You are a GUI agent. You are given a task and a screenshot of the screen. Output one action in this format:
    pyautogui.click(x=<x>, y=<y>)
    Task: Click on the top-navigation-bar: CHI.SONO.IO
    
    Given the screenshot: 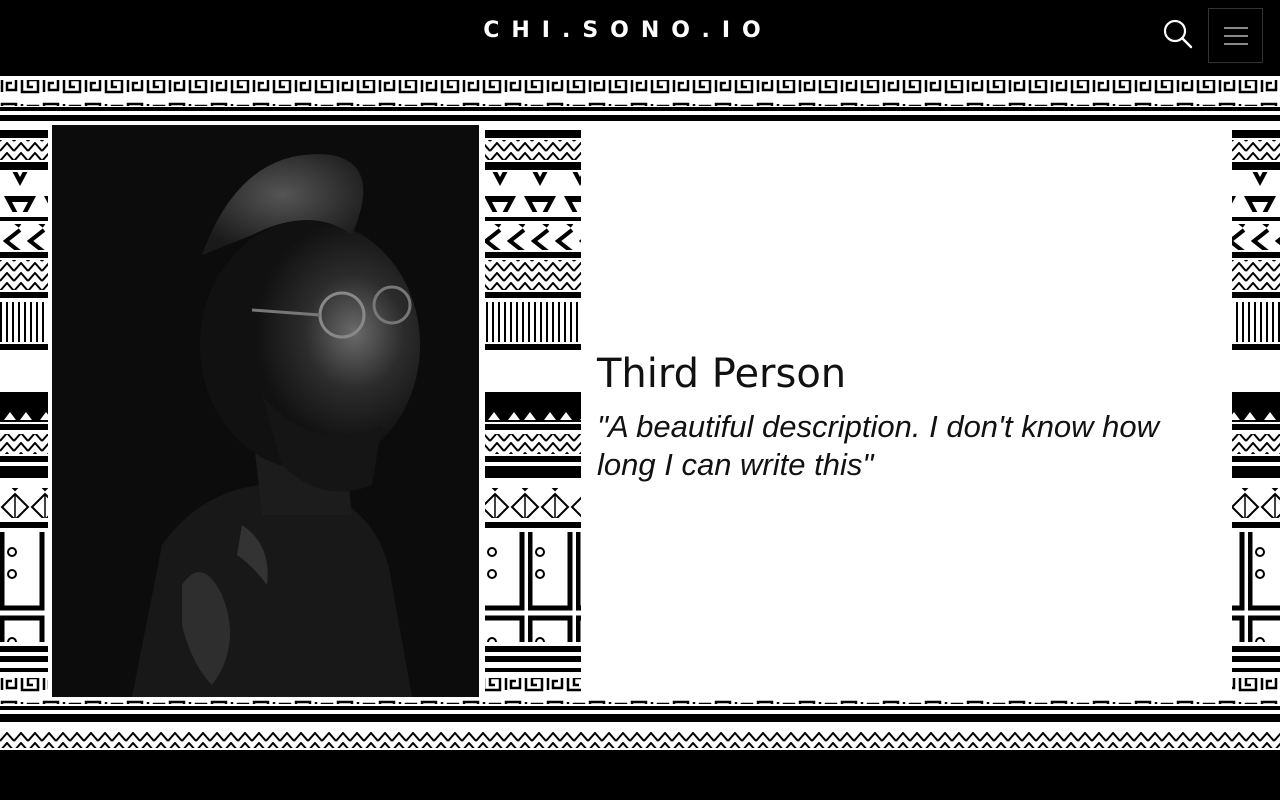 What is the action you would take?
    pyautogui.click(x=640, y=36)
    